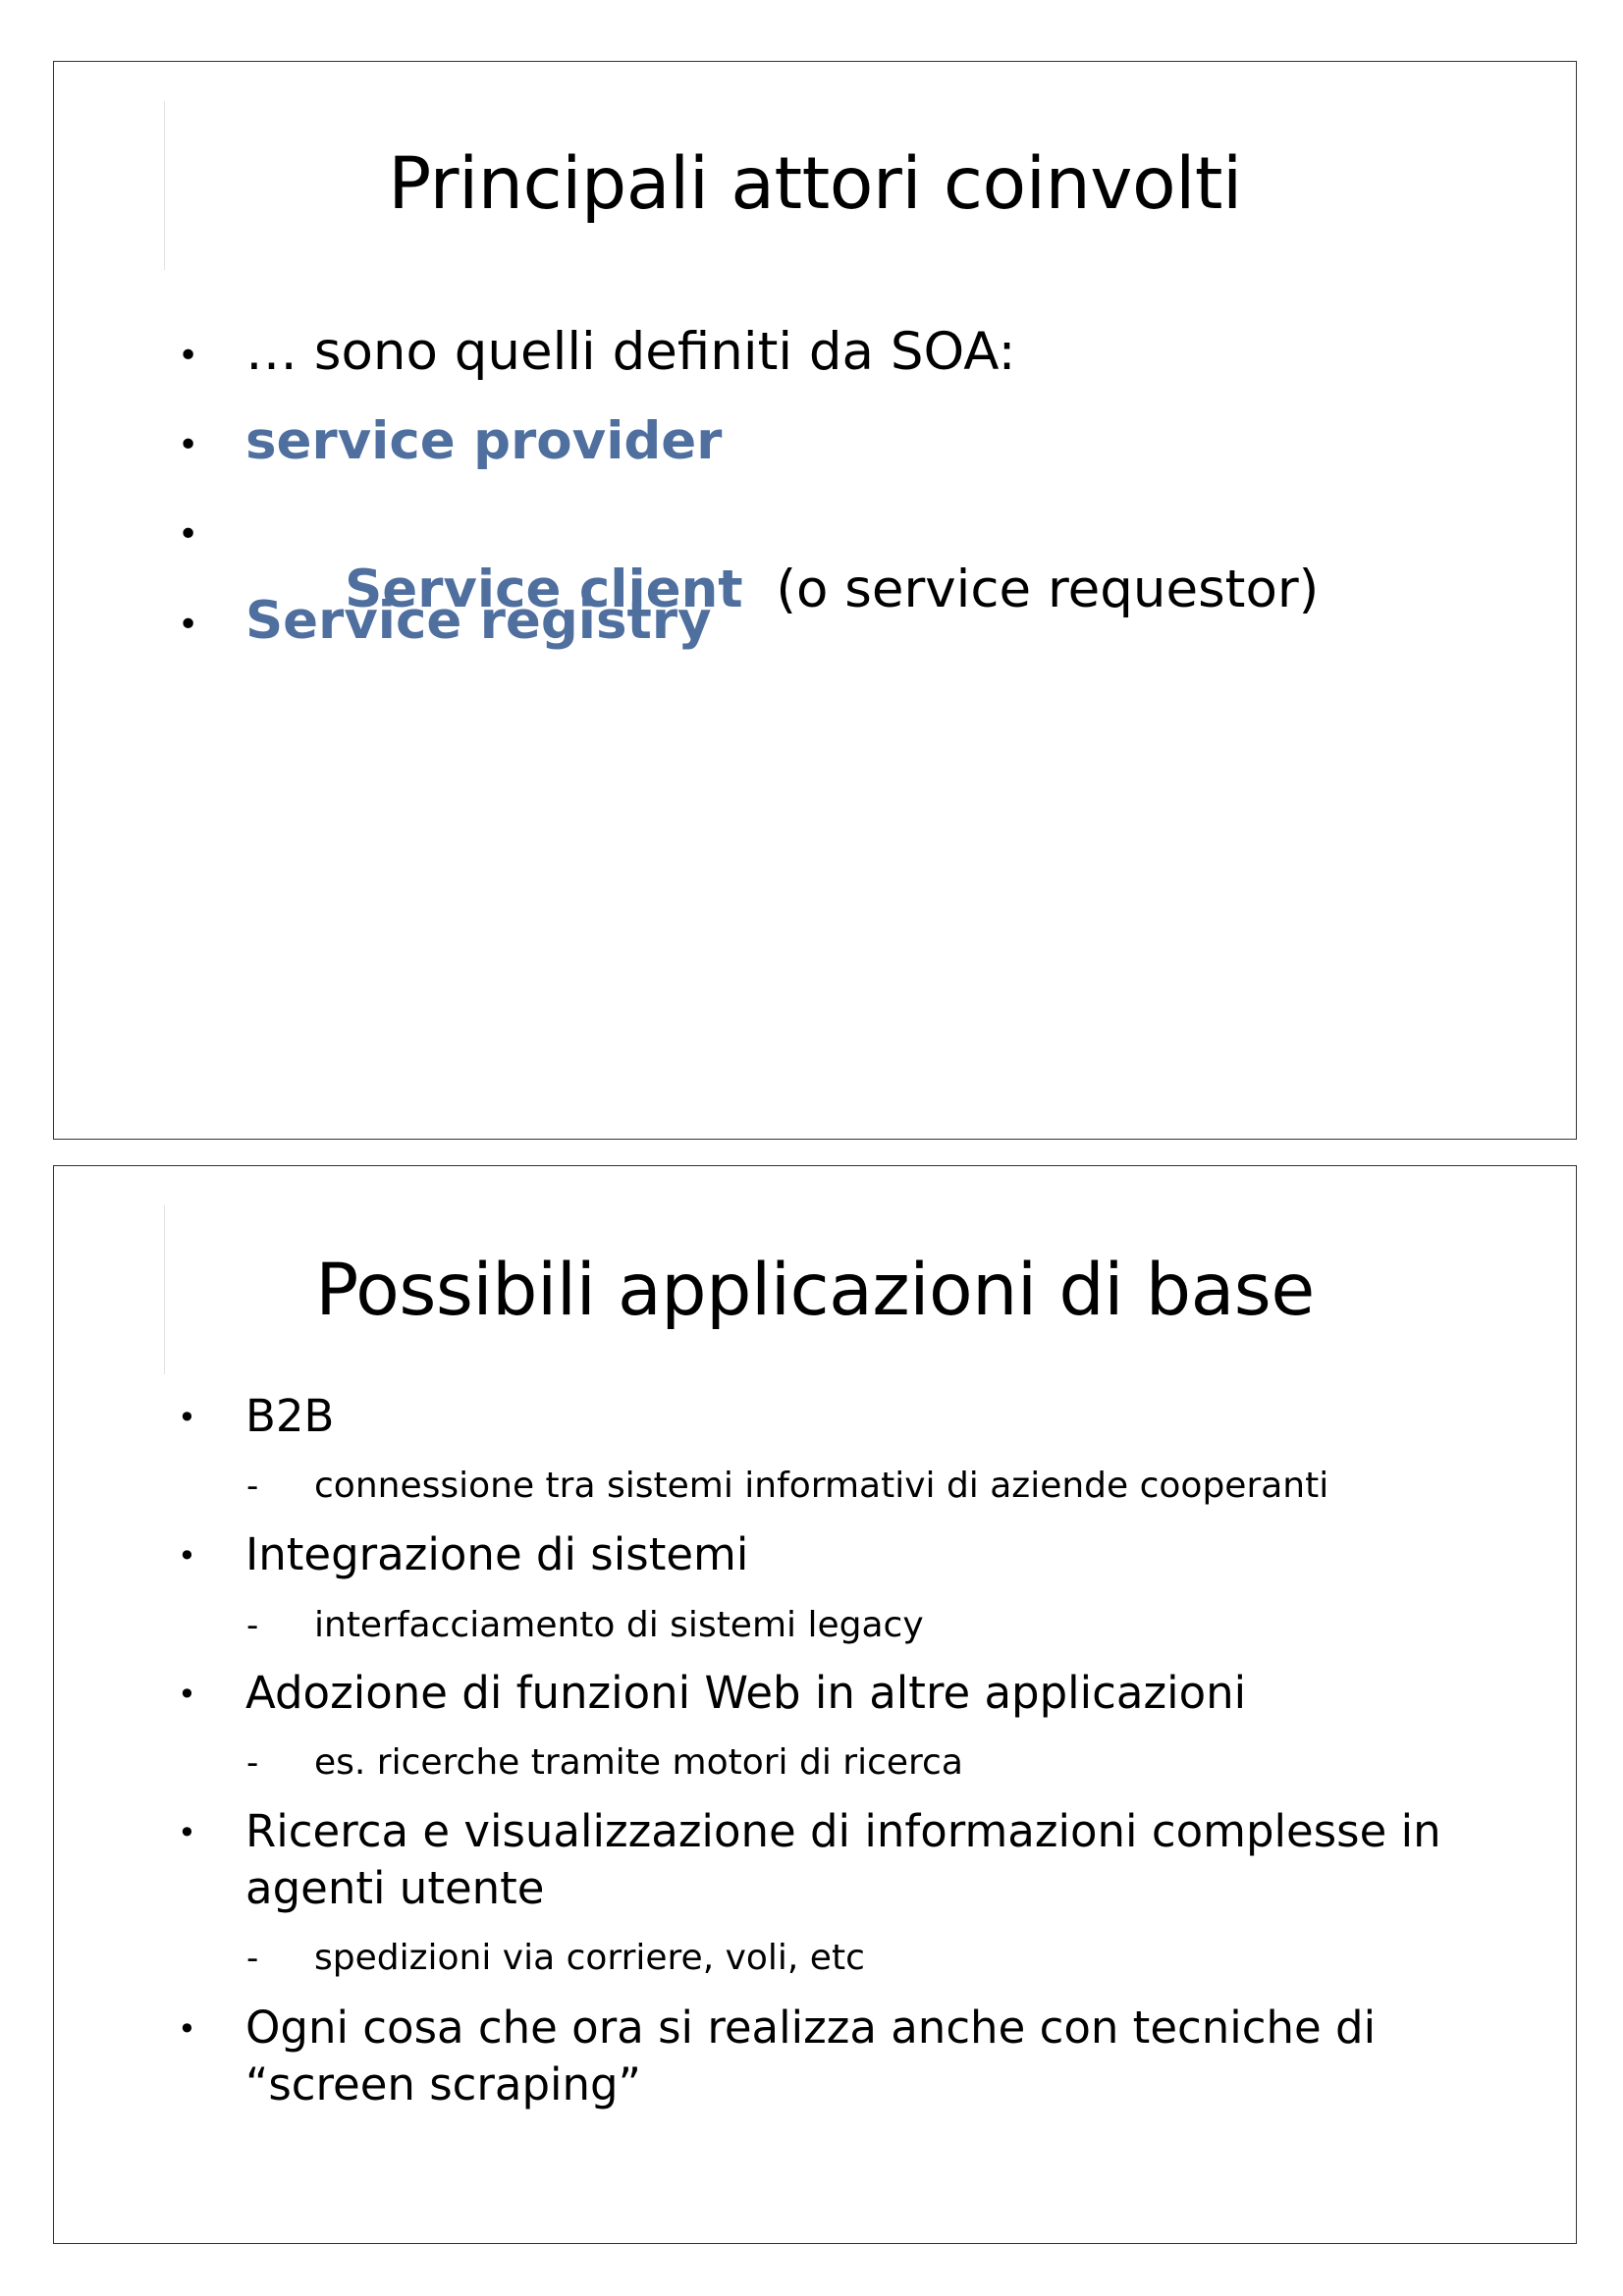 The image size is (1623, 2296). Describe the element at coordinates (815, 441) in the screenshot. I see `list-item: • service provider` at that location.